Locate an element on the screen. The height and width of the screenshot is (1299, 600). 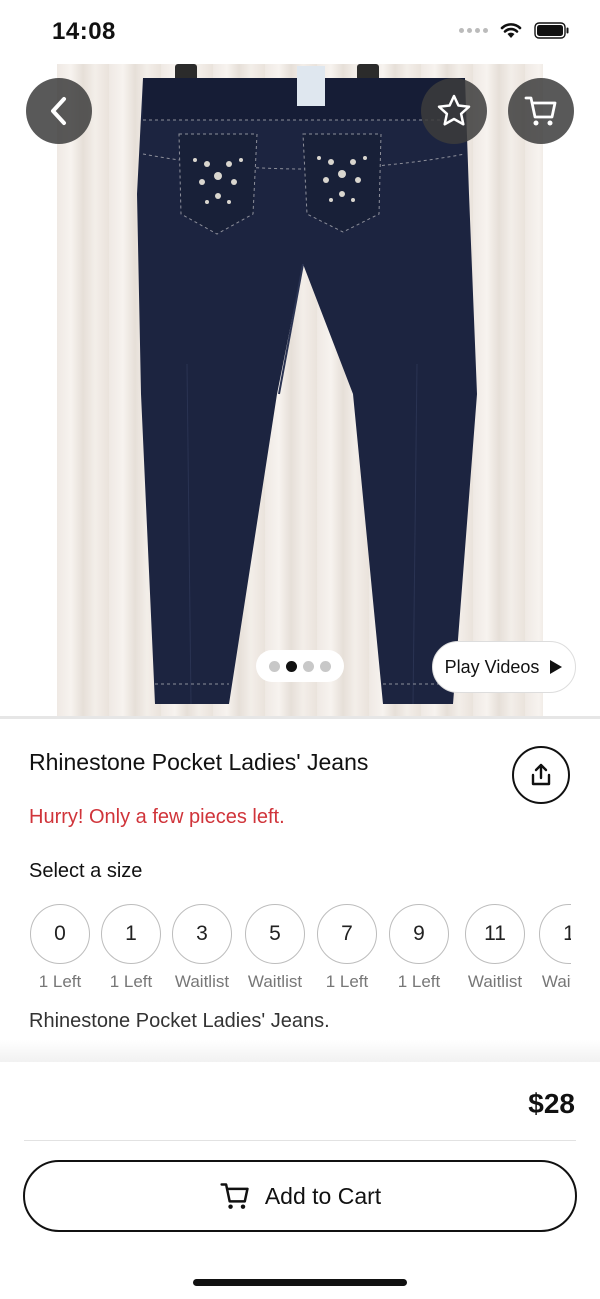
size-circle: 9 is located at coordinates (419, 934).